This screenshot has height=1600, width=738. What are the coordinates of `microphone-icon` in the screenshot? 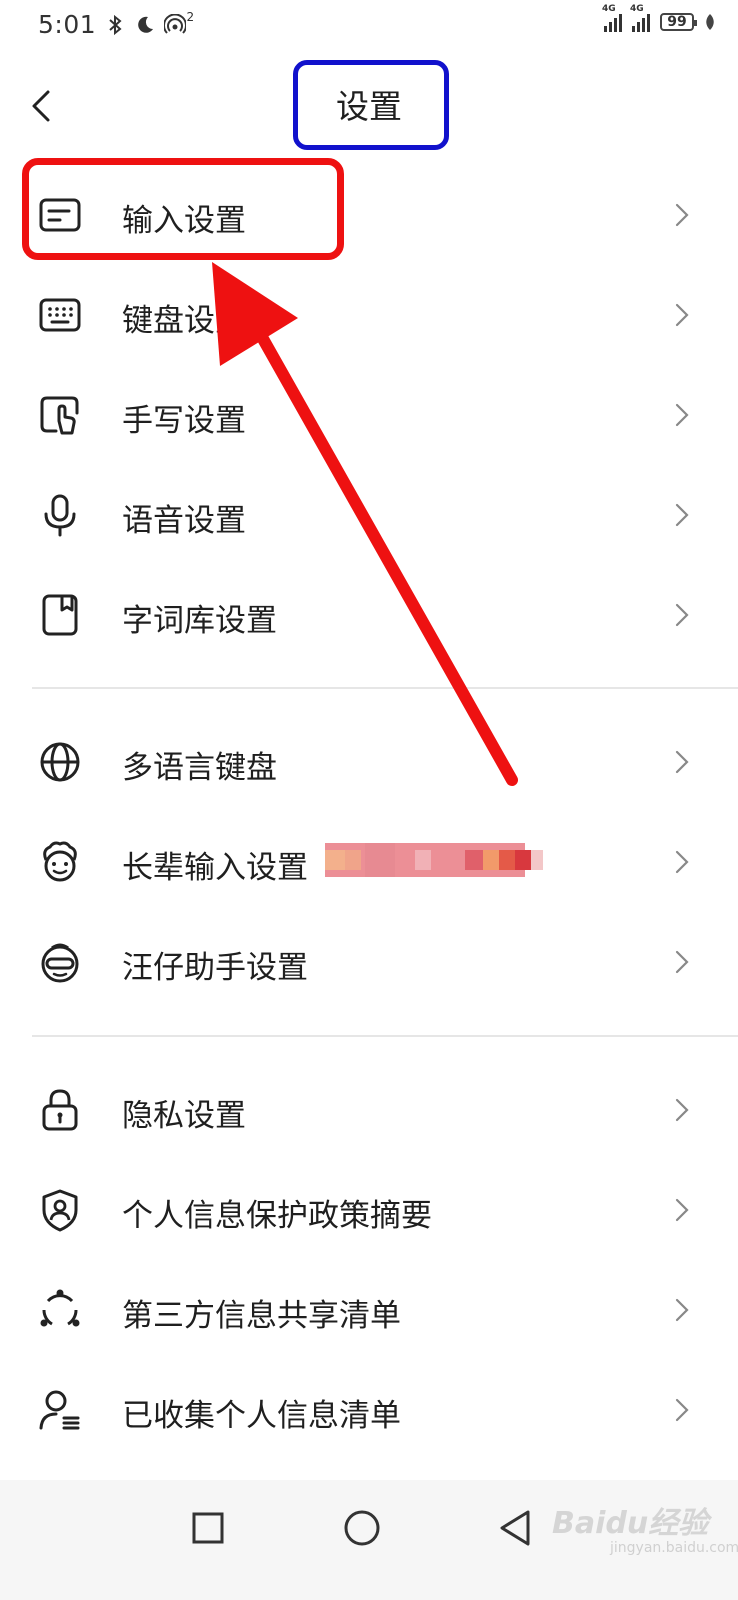 It's located at (60, 515).